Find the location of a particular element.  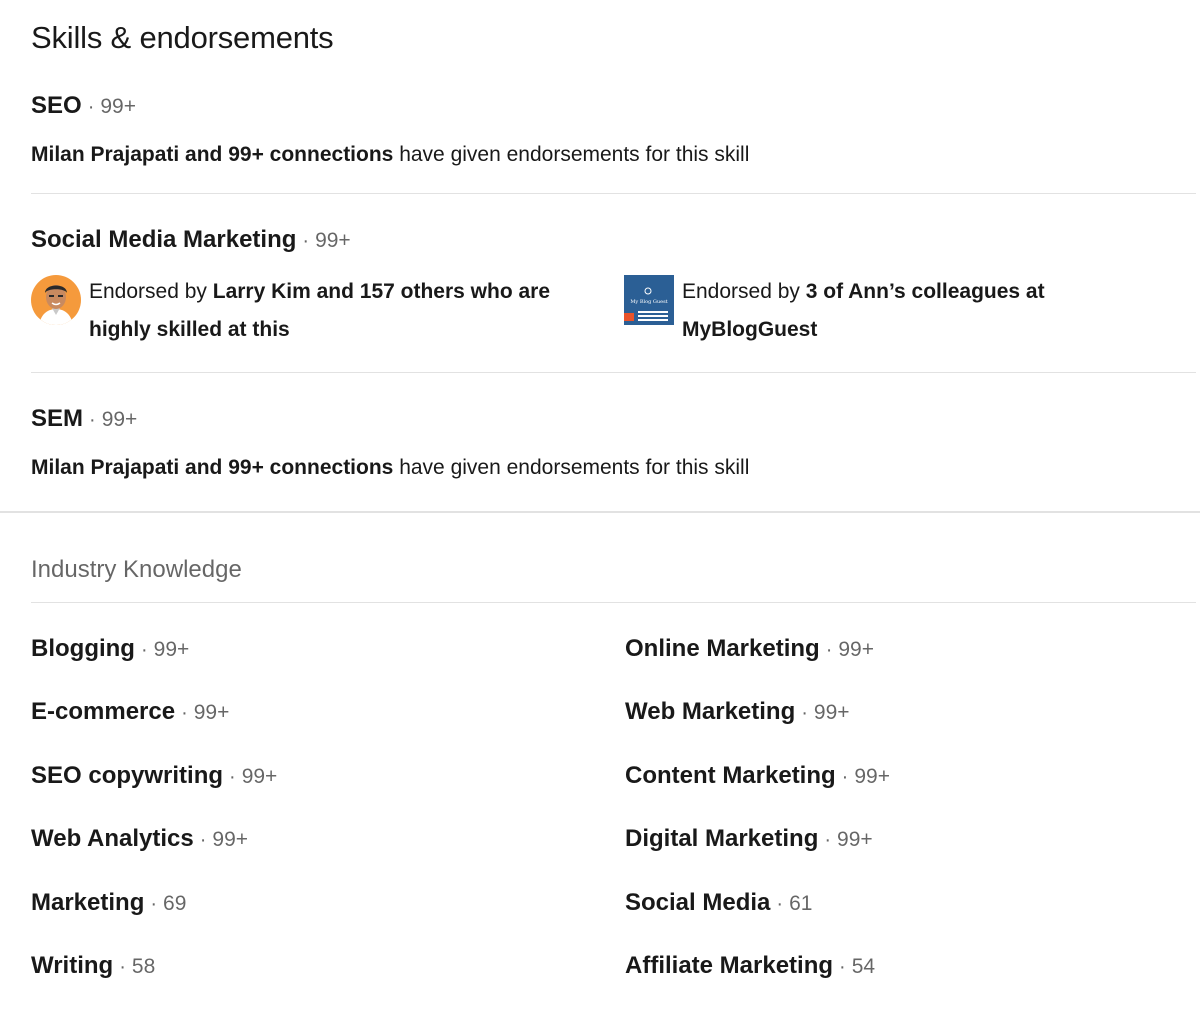

company-logo-icon: My Blog Guest is located at coordinates (649, 300).